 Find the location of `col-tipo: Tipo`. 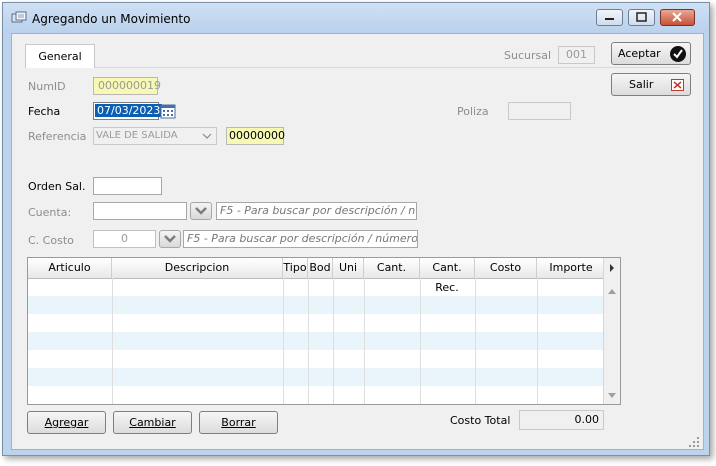

col-tipo: Tipo is located at coordinates (295, 268).